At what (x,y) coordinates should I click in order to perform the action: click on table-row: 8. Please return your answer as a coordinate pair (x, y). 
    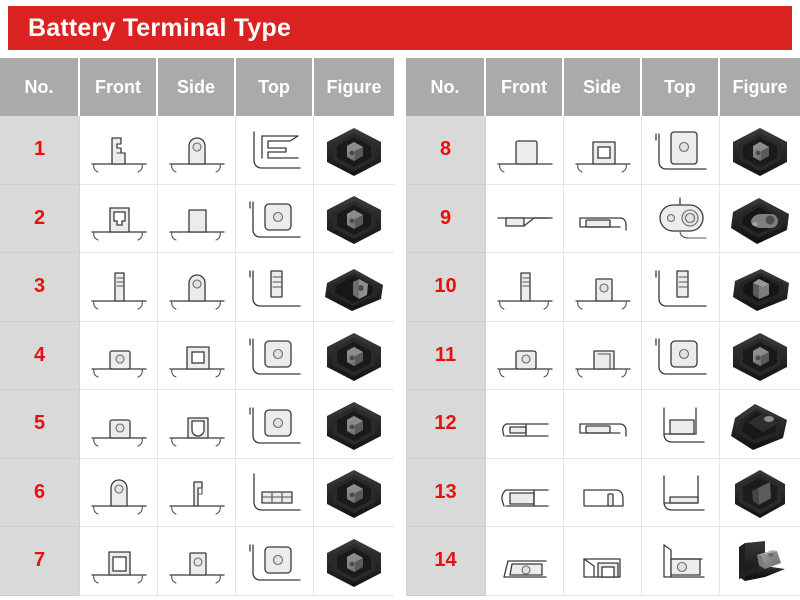
    Looking at the image, I should click on (603, 150).